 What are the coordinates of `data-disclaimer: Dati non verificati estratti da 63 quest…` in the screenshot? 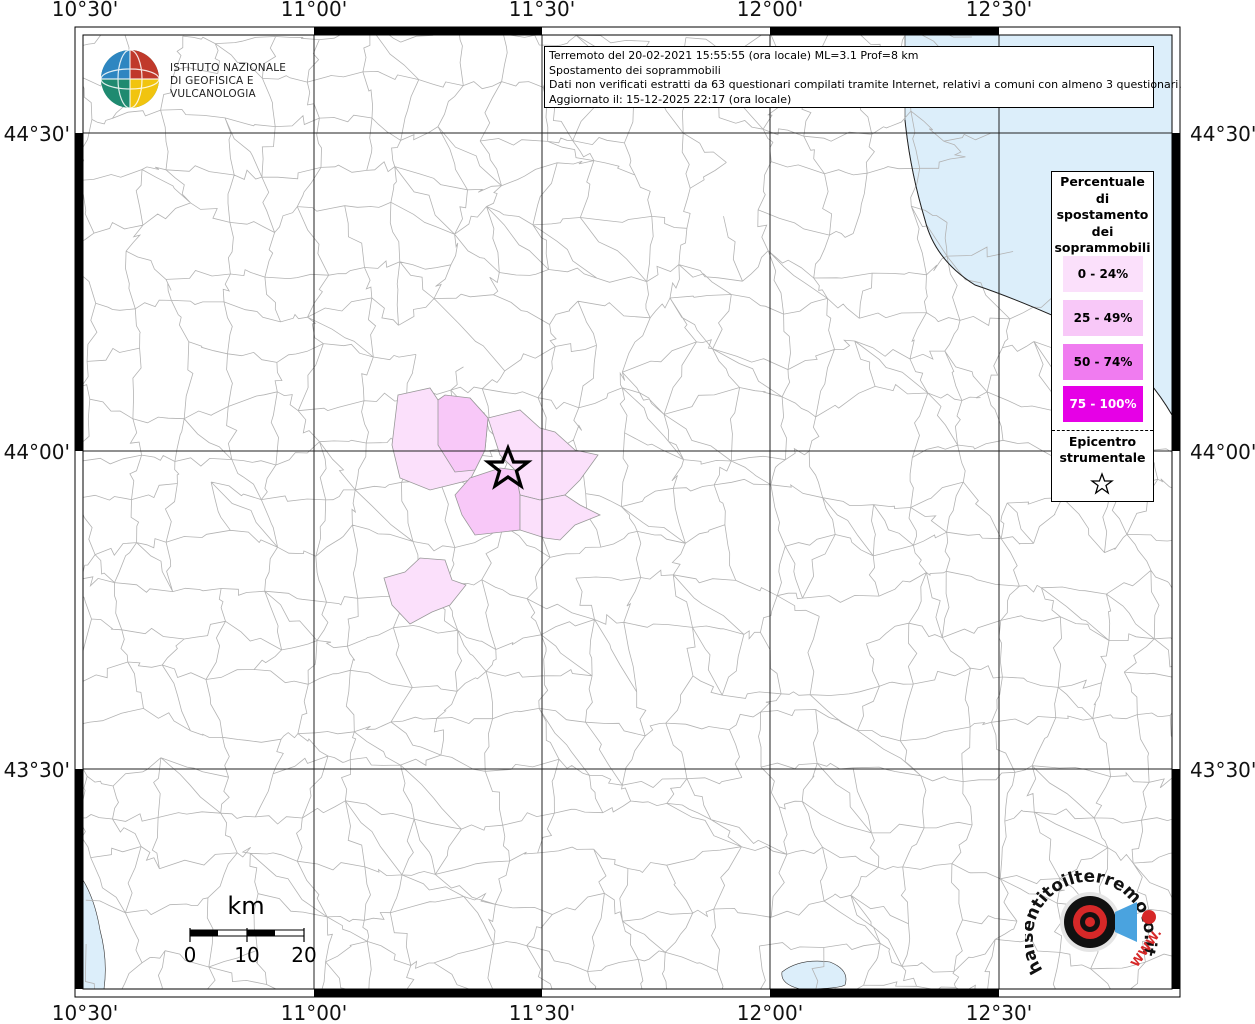 It's located at (865, 84).